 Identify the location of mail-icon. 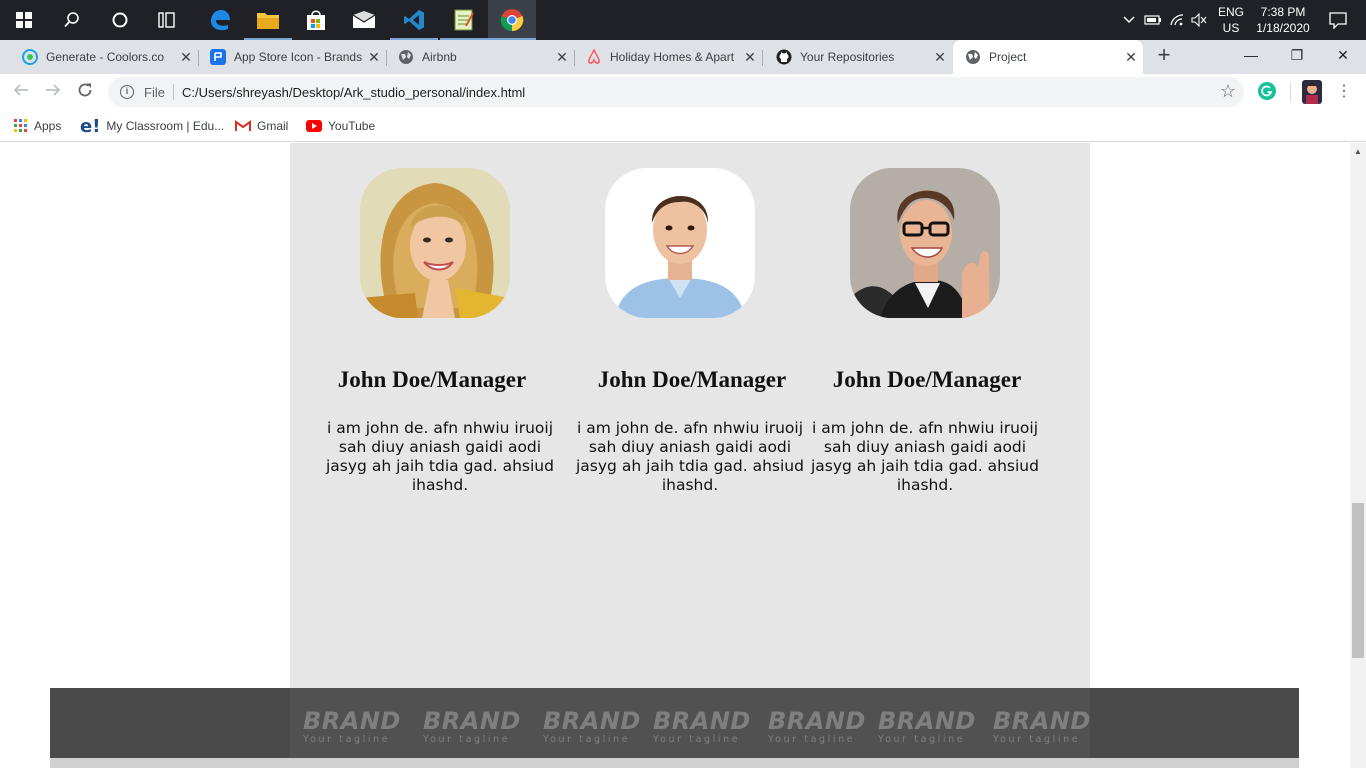
(364, 20).